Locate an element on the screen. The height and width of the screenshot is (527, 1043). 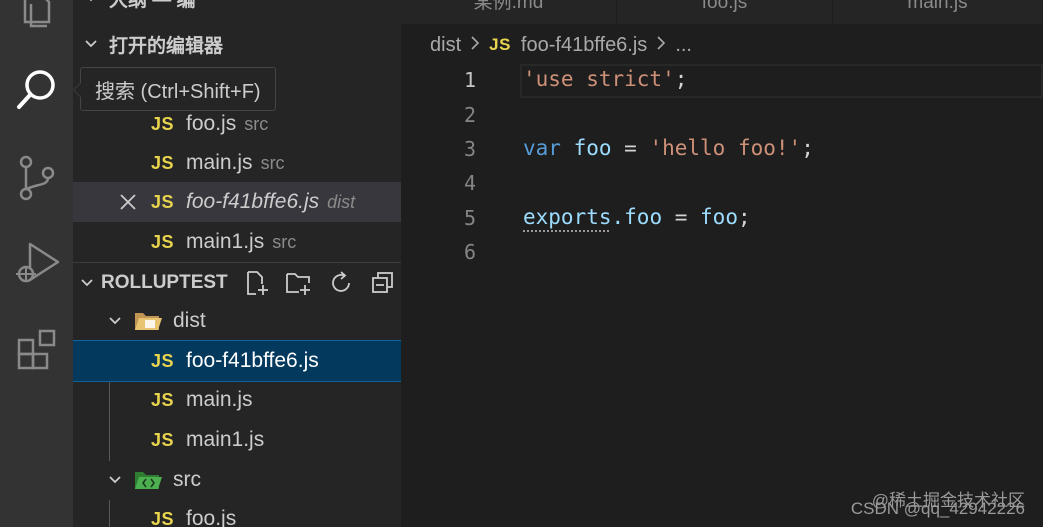
new-file-icon is located at coordinates (257, 283).